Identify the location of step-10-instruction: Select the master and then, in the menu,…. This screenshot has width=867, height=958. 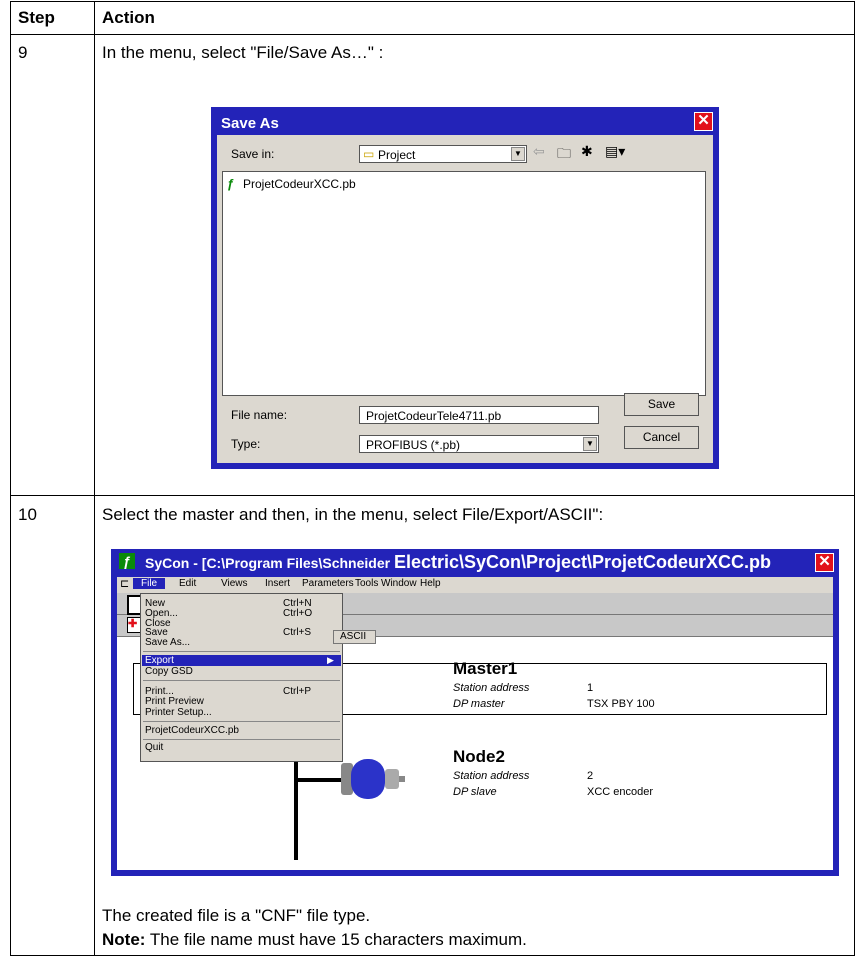
(353, 514).